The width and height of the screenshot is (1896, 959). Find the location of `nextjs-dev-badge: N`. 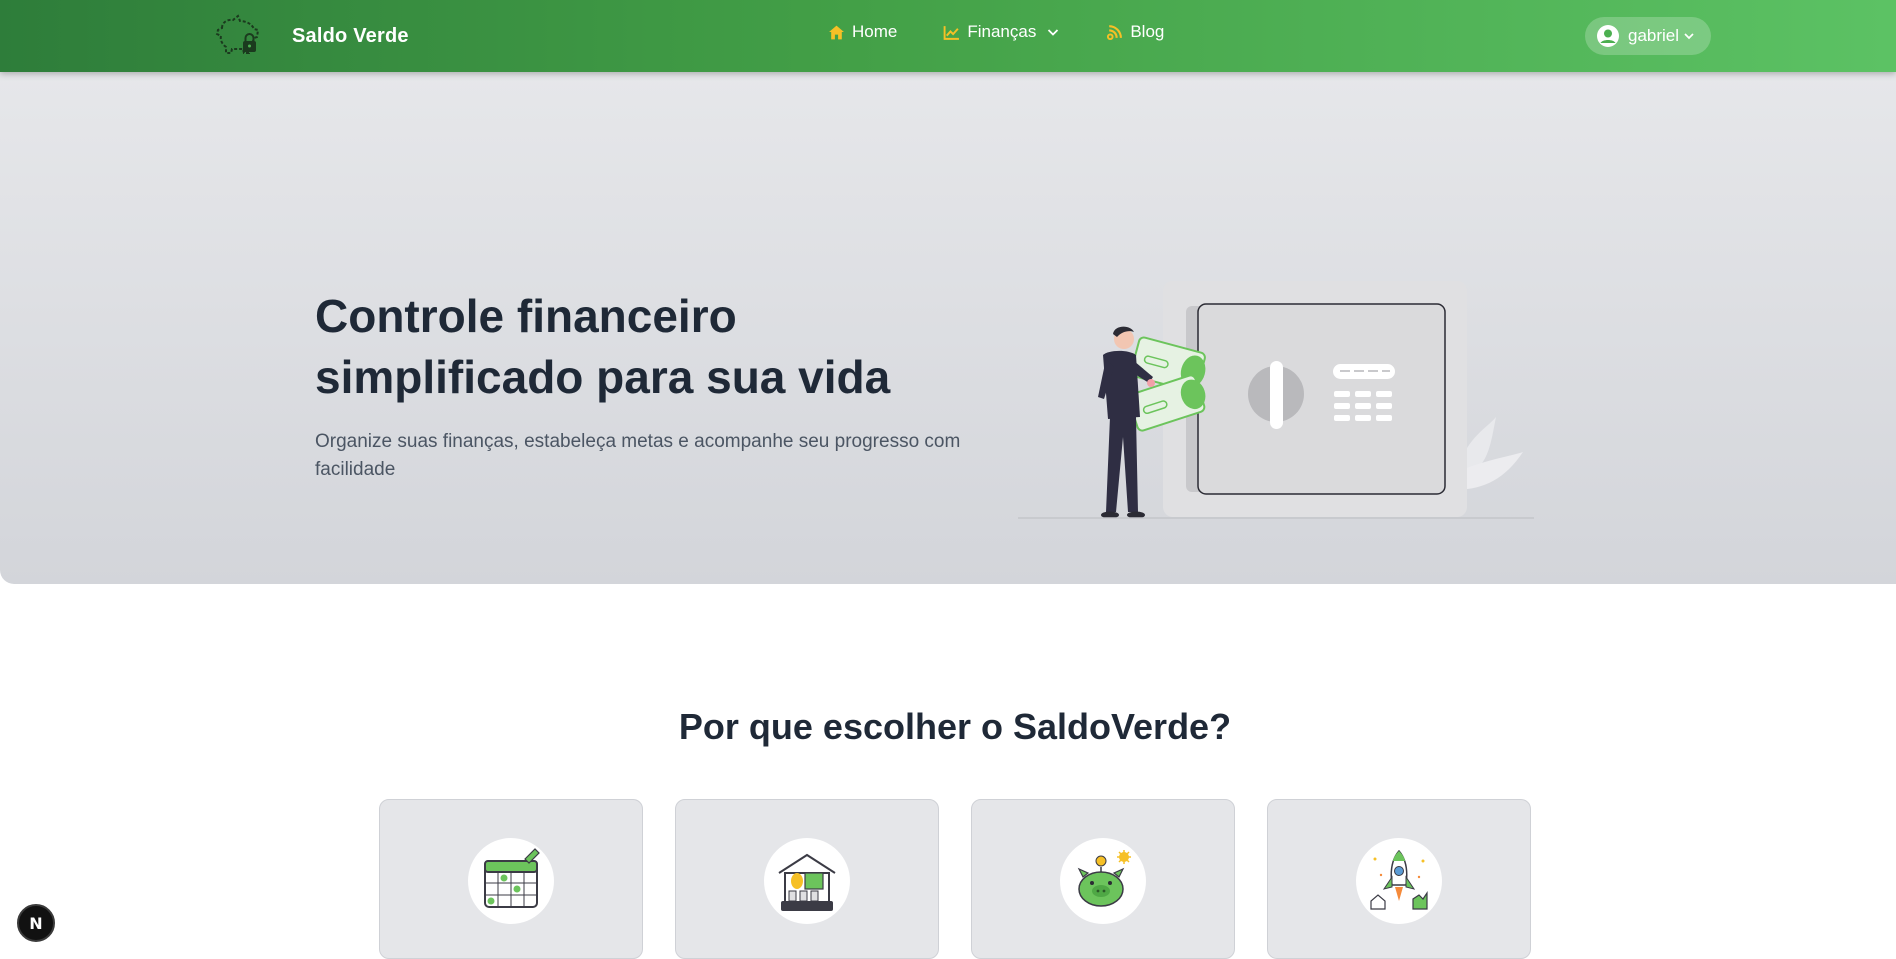

nextjs-dev-badge: N is located at coordinates (36, 923).